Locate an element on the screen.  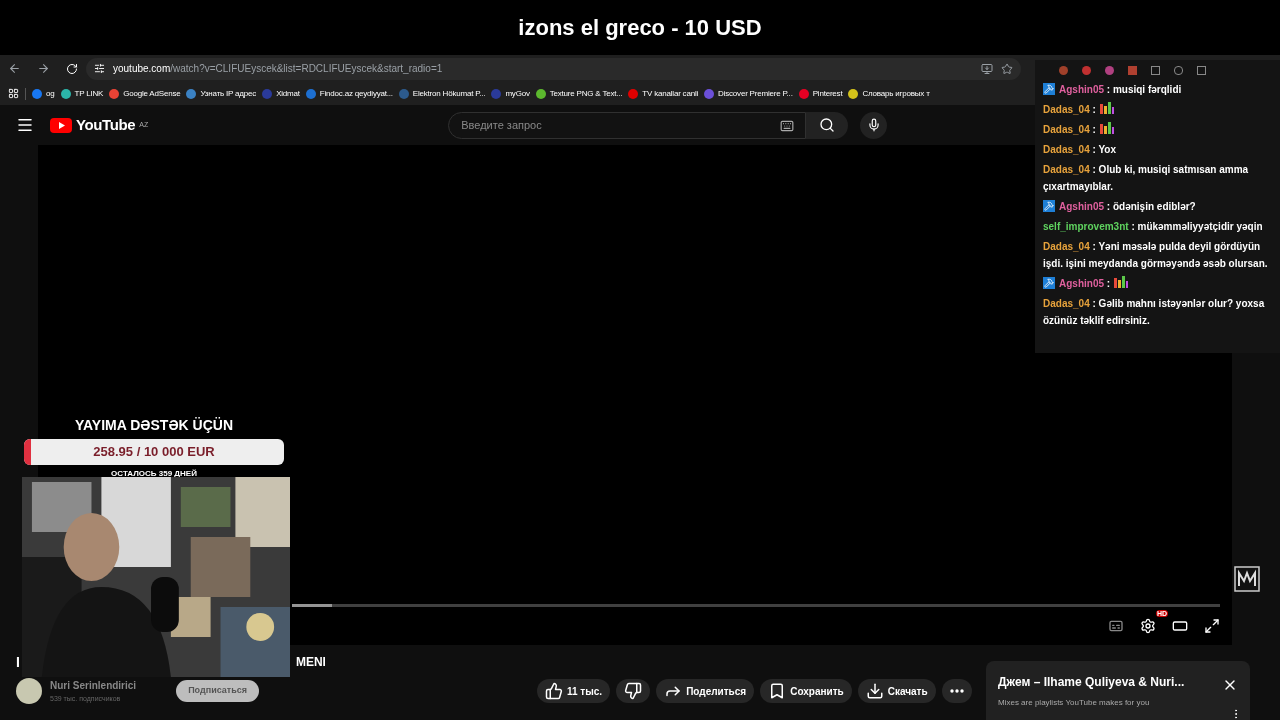
chat-message: Dadas_04 : Yox is located at coordinates (1080, 150).